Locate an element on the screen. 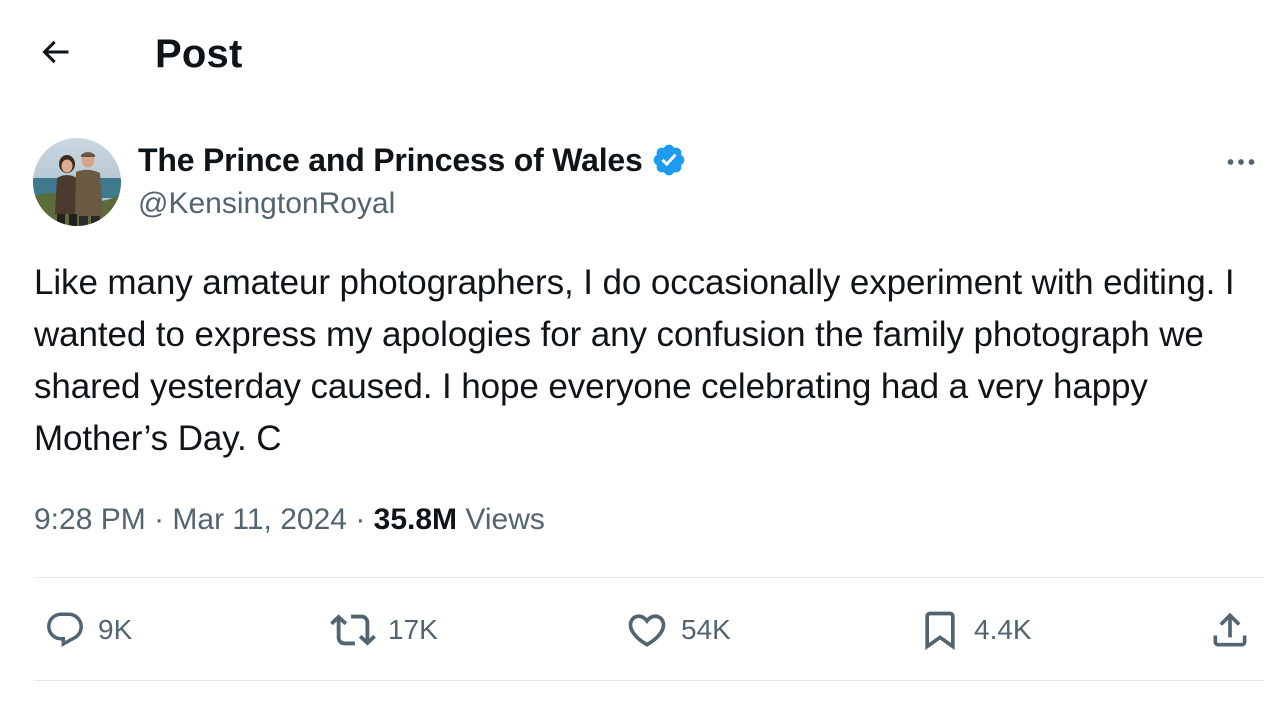  share-icon is located at coordinates (1230, 630).